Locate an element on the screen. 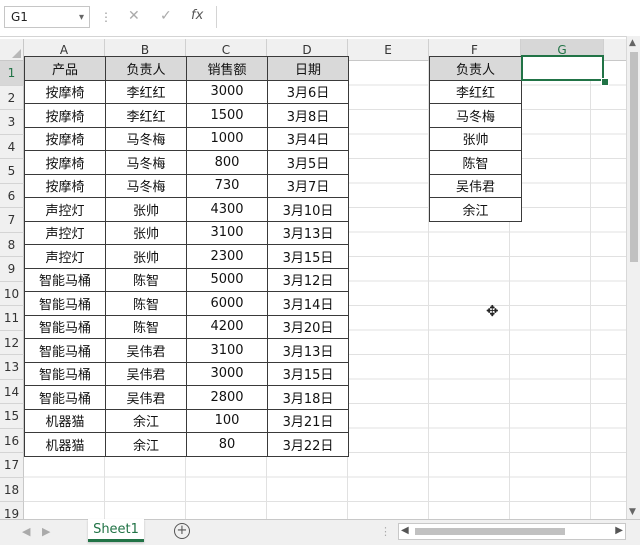 This screenshot has height=545, width=640. row-header-7: 7 is located at coordinates (12, 220).